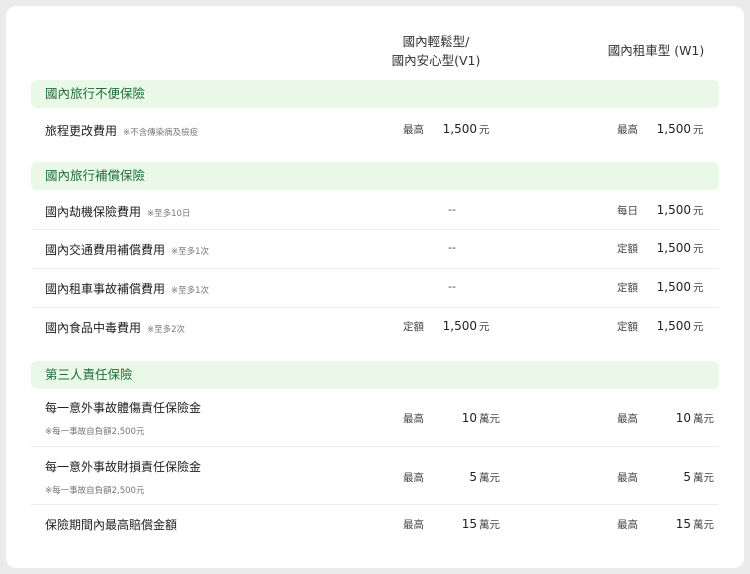 This screenshot has height=574, width=750. I want to click on table-row: 國內食品中毒費用 ※至多2次 定額 1,500 元 定額 1,500 元, so click(375, 329).